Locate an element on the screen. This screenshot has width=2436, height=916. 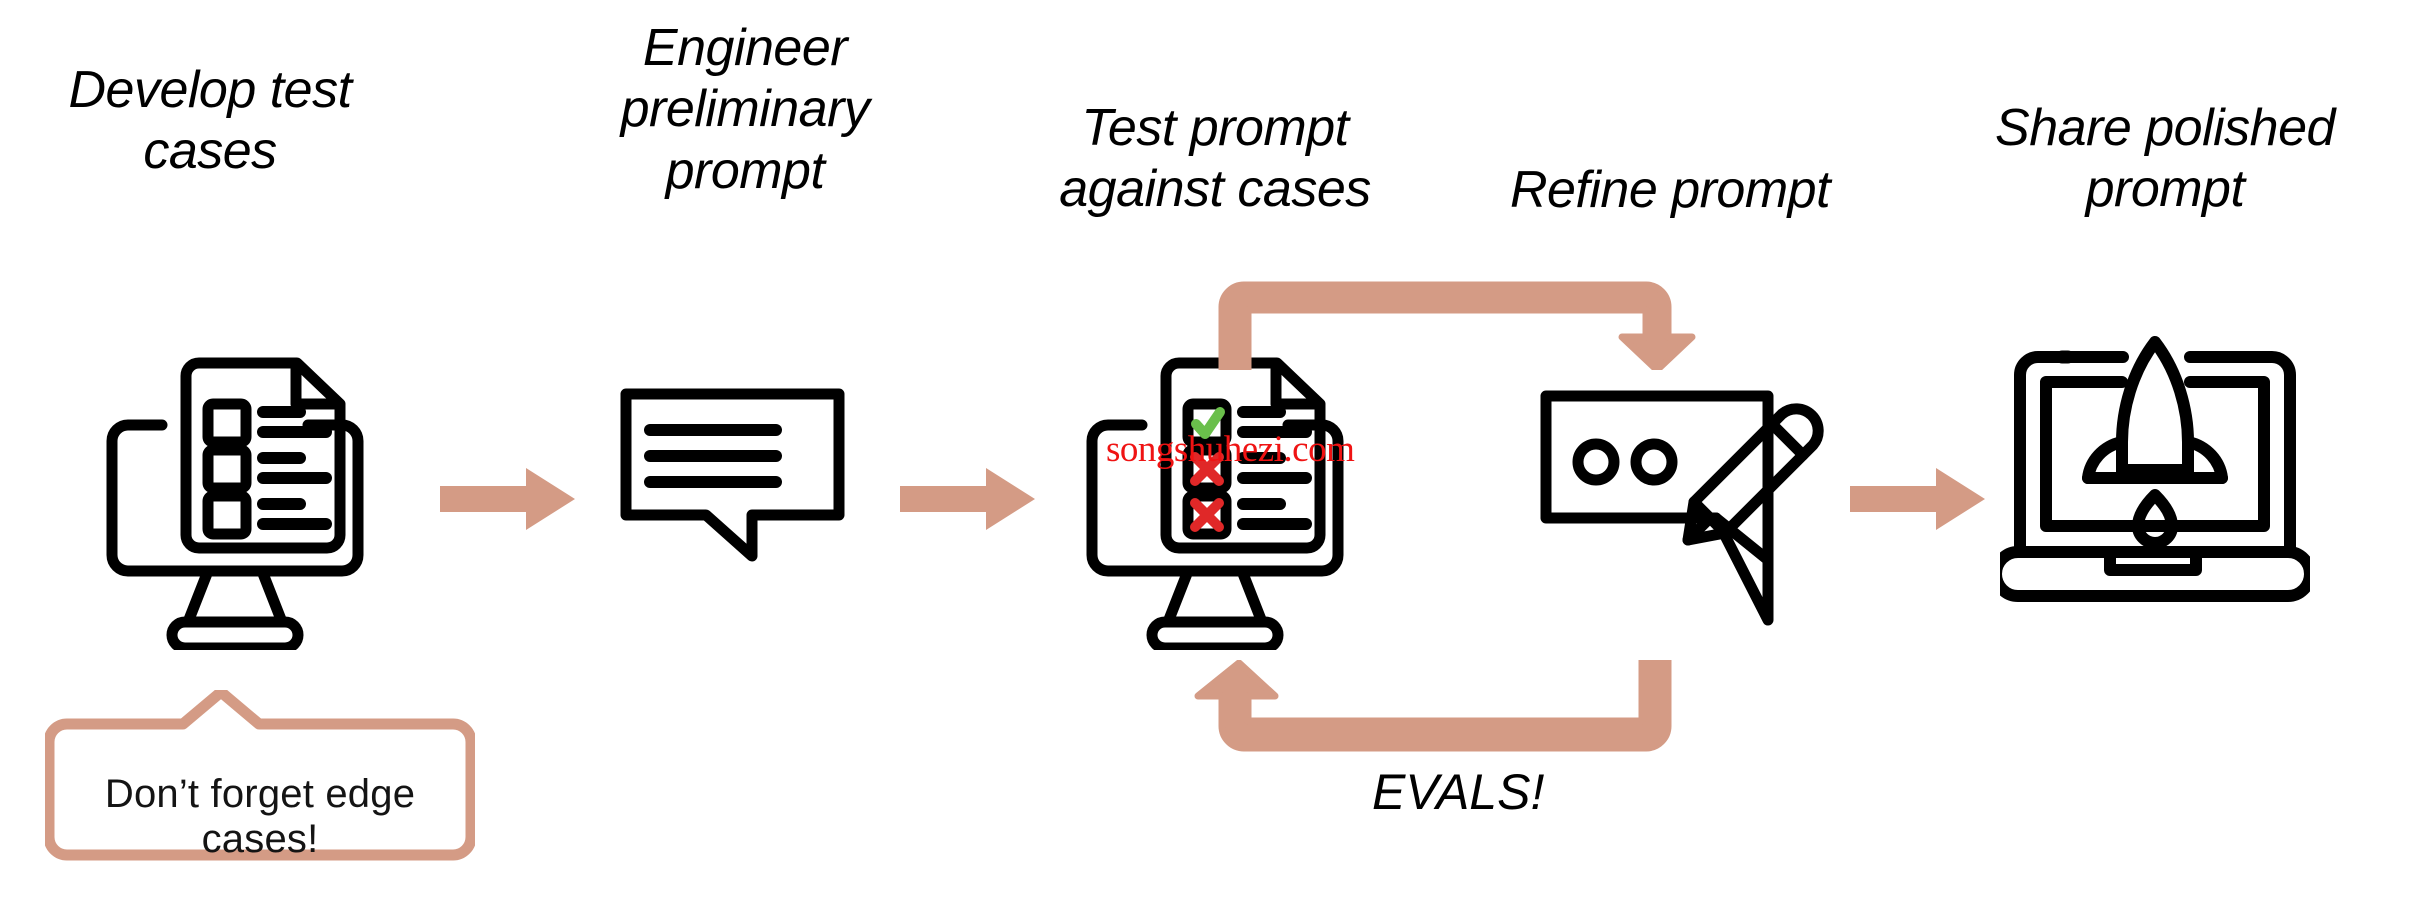
monitor-checklist-results-icon is located at coordinates (1215, 500).